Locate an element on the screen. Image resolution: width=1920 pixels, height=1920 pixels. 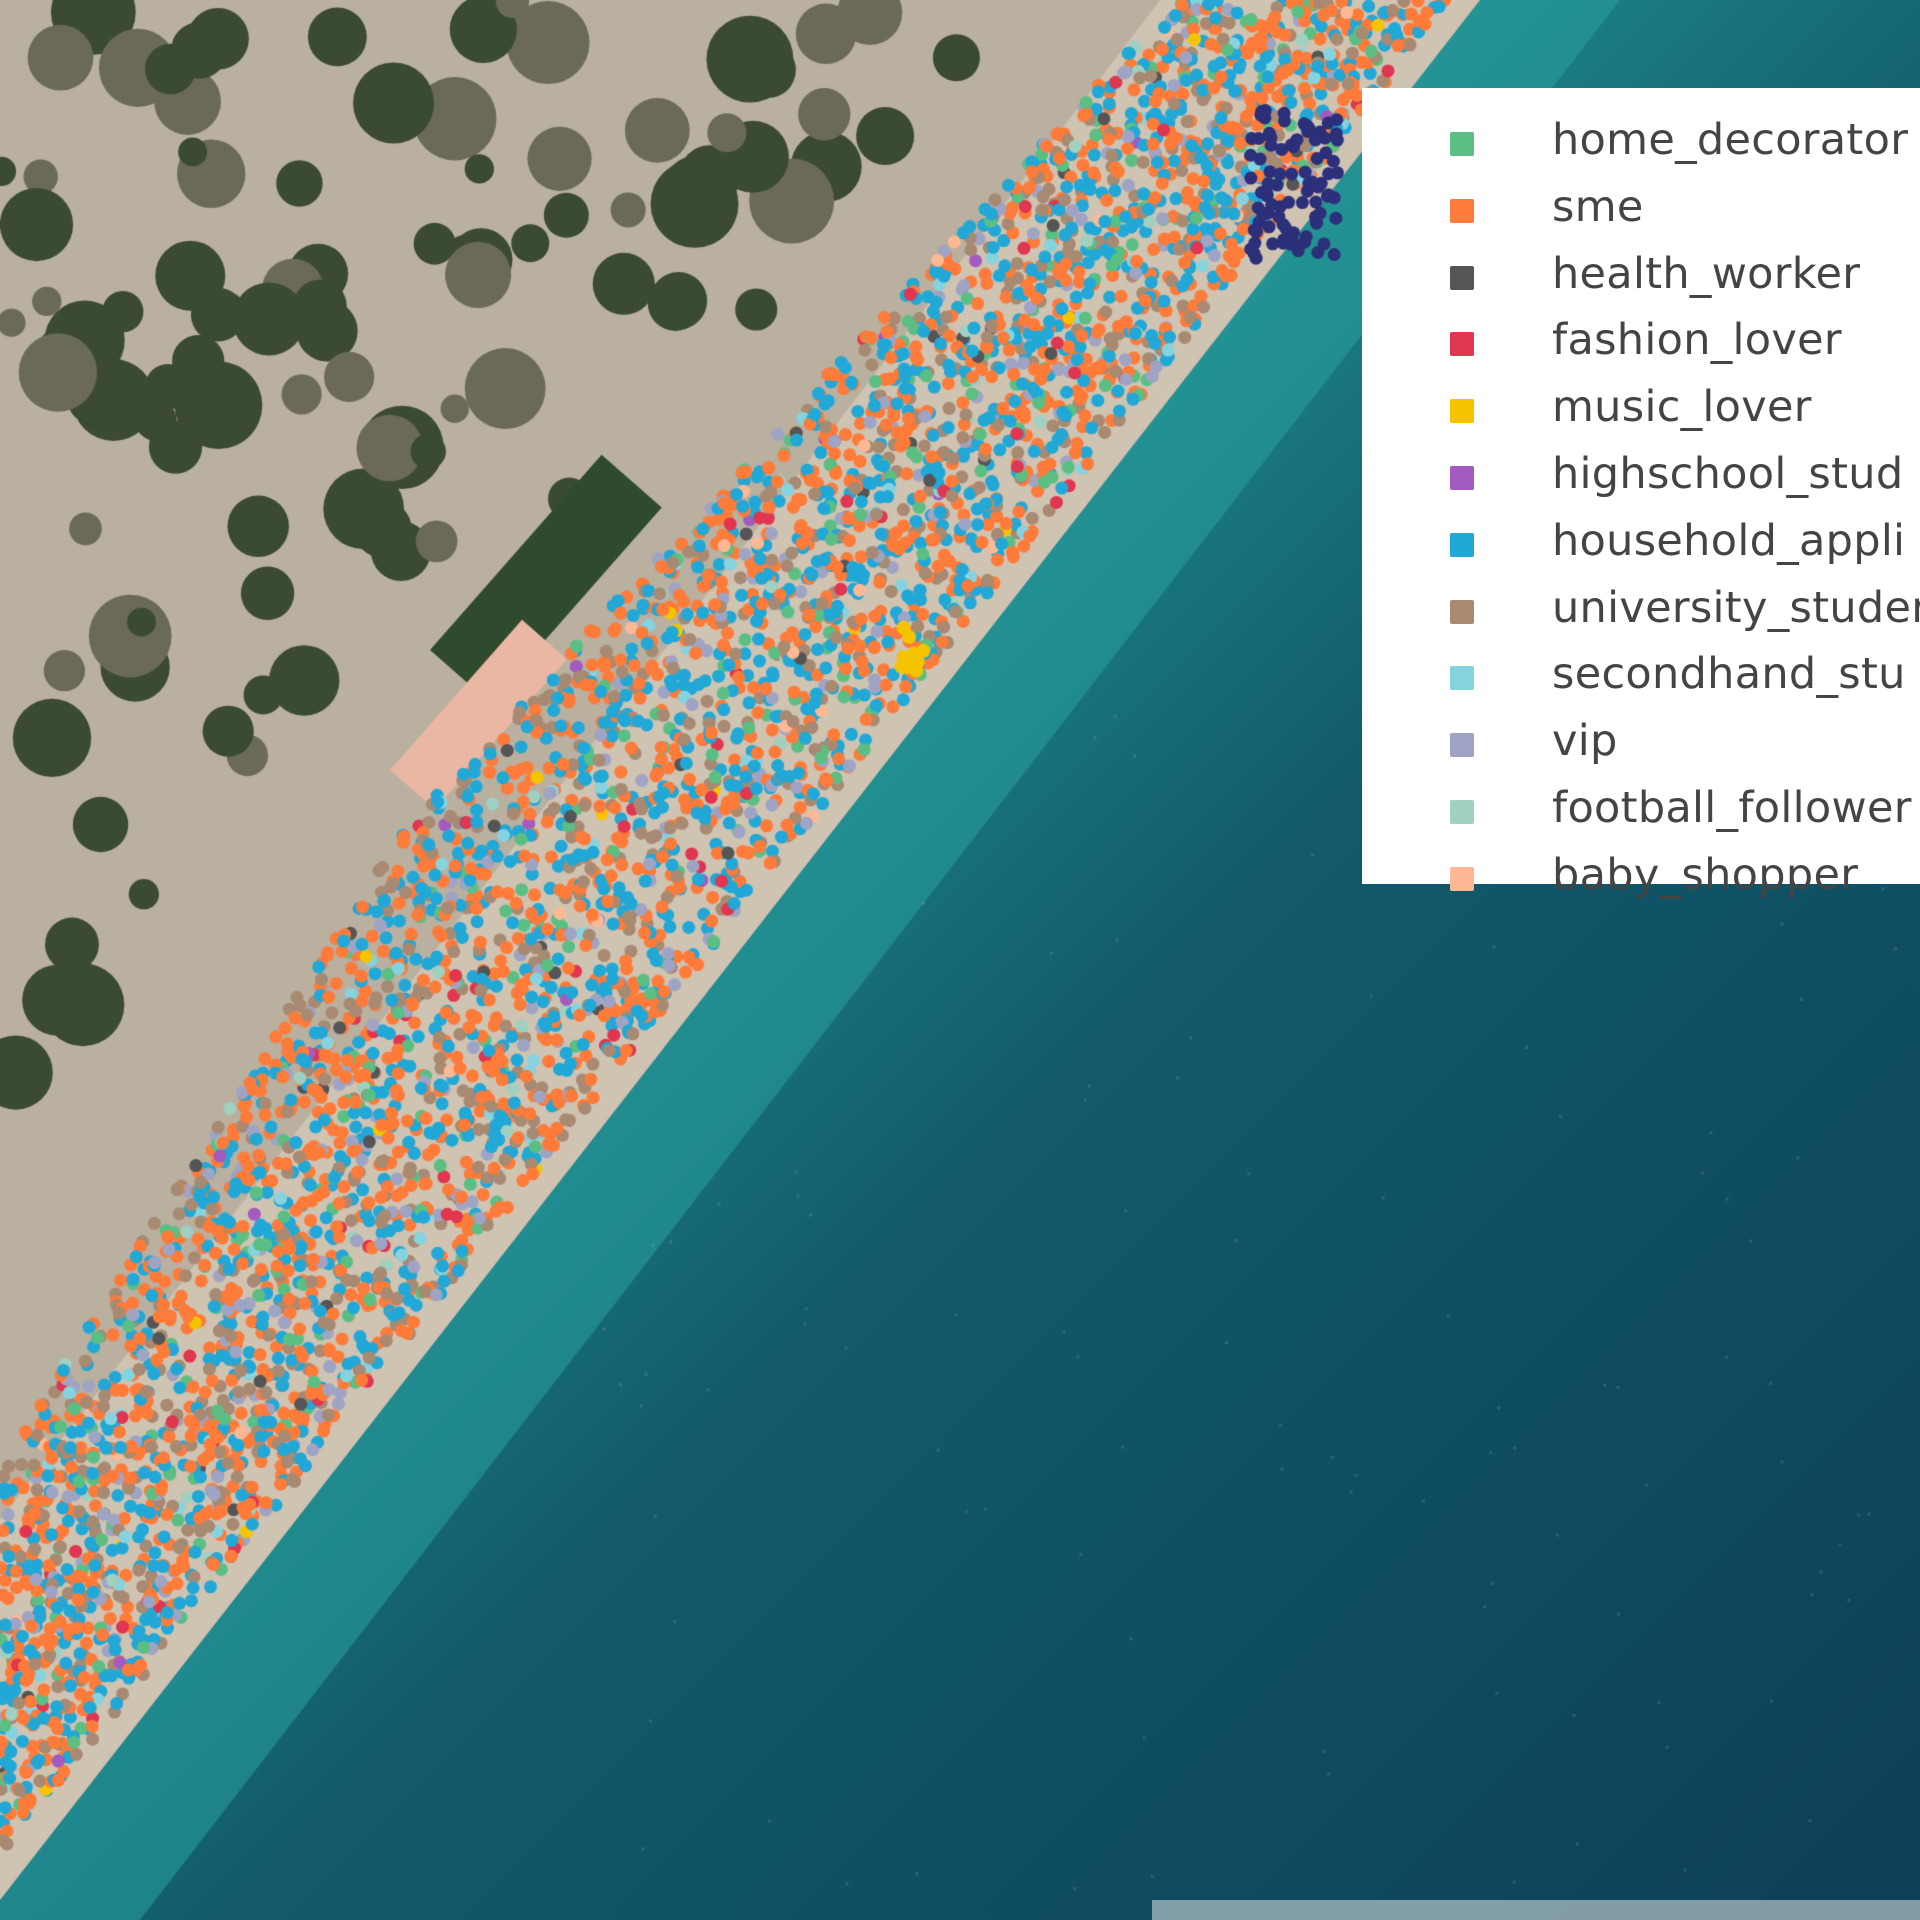
legend-item: household_appli is located at coordinates (1641, 542).